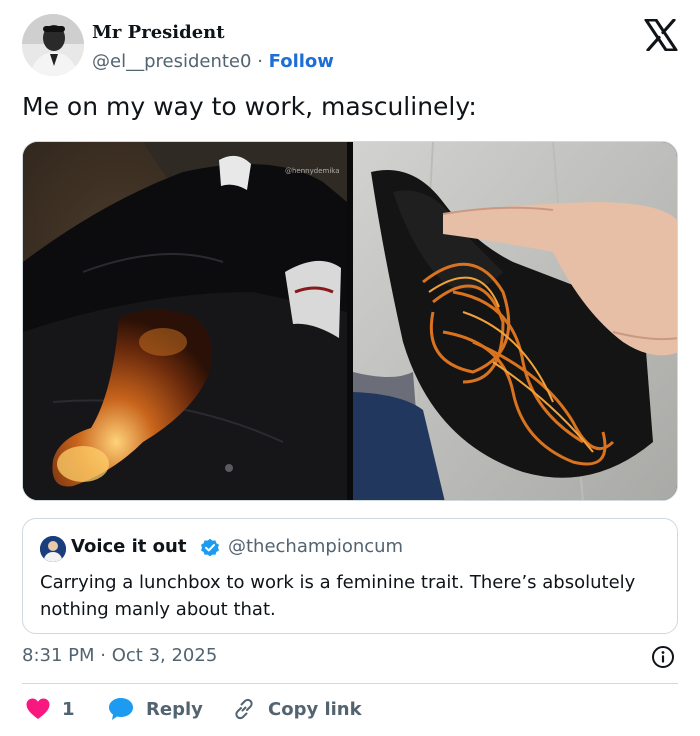 The height and width of the screenshot is (736, 700). I want to click on quoted-author-handle: @thechampioncum, so click(316, 546).